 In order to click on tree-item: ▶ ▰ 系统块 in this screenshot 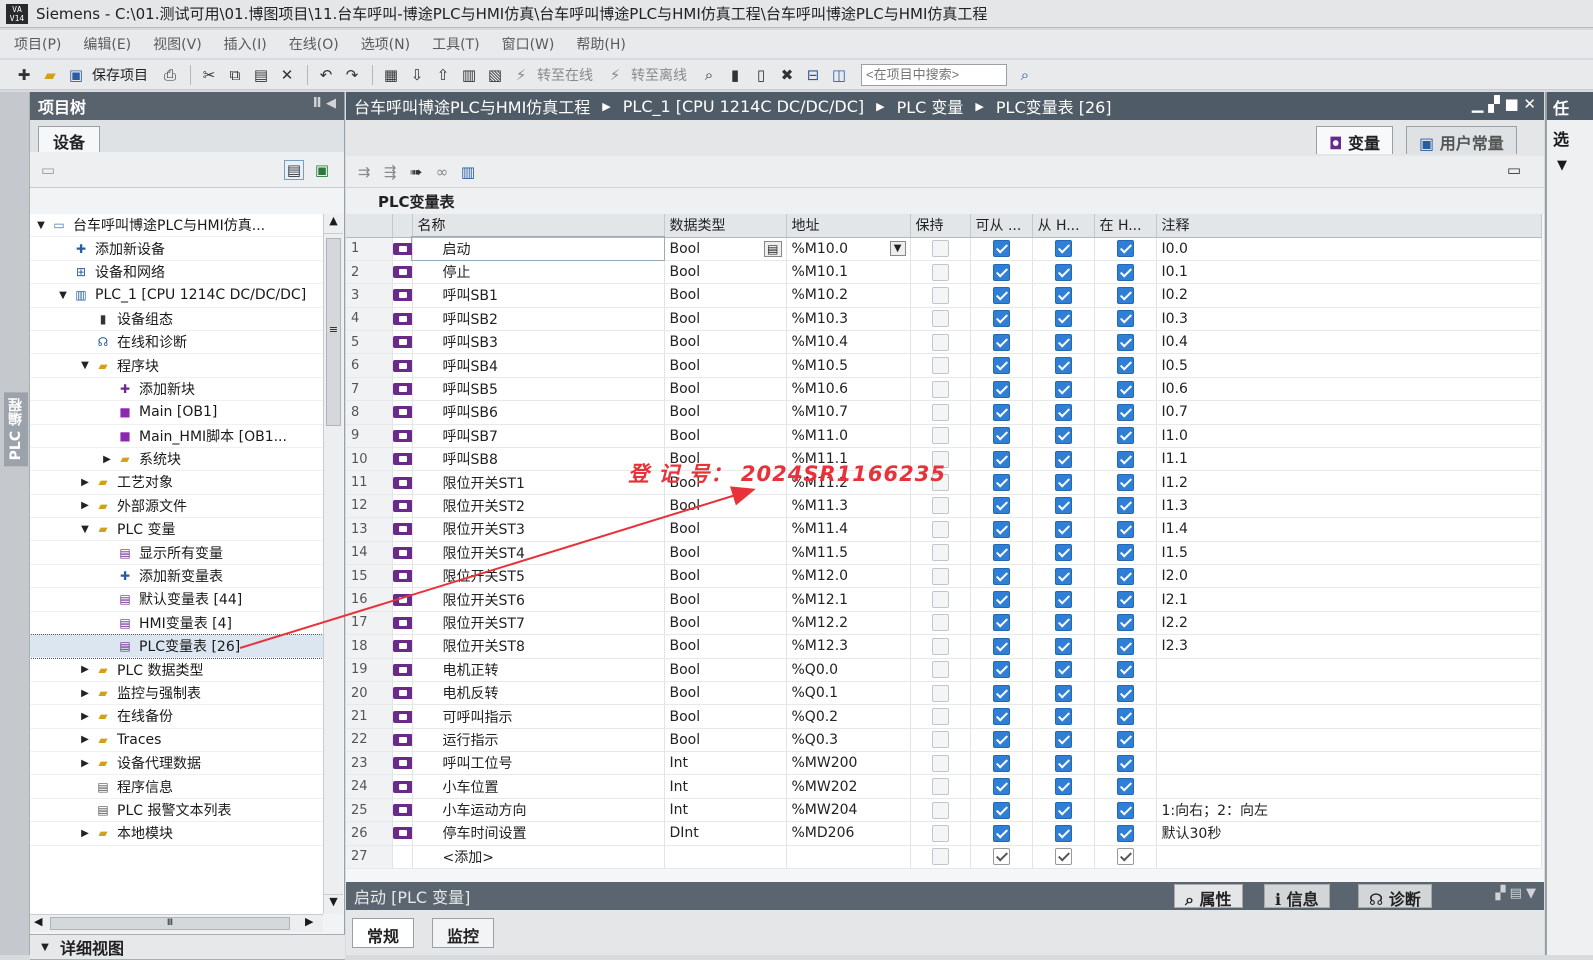, I will do `click(176, 460)`.